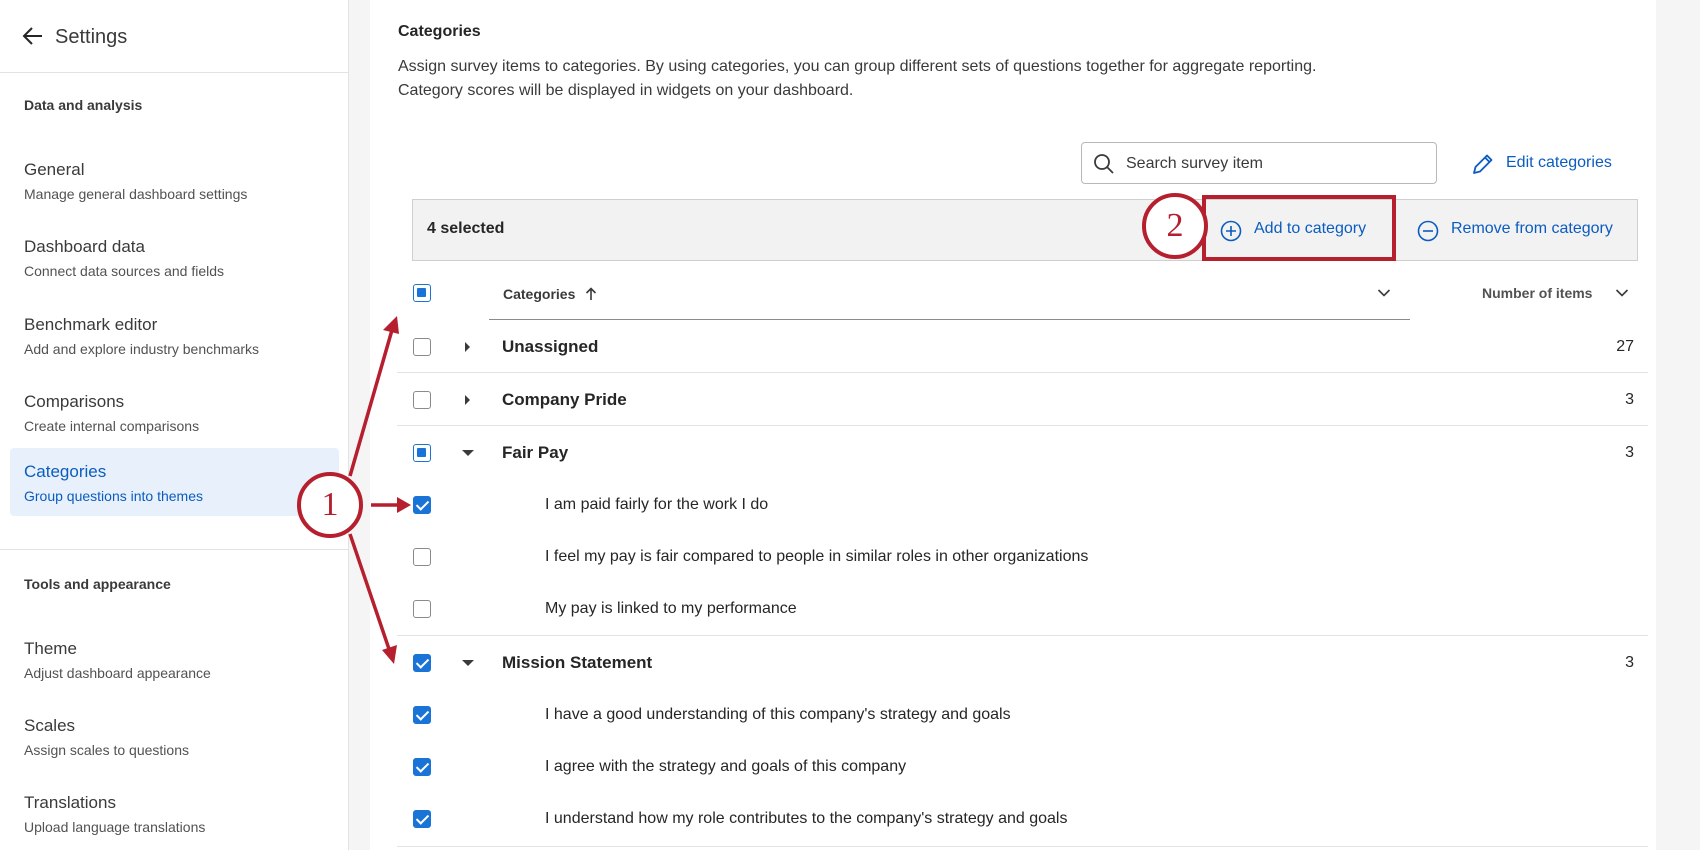  What do you see at coordinates (1532, 228) in the screenshot?
I see `remove-from-category-label: Remove from category` at bounding box center [1532, 228].